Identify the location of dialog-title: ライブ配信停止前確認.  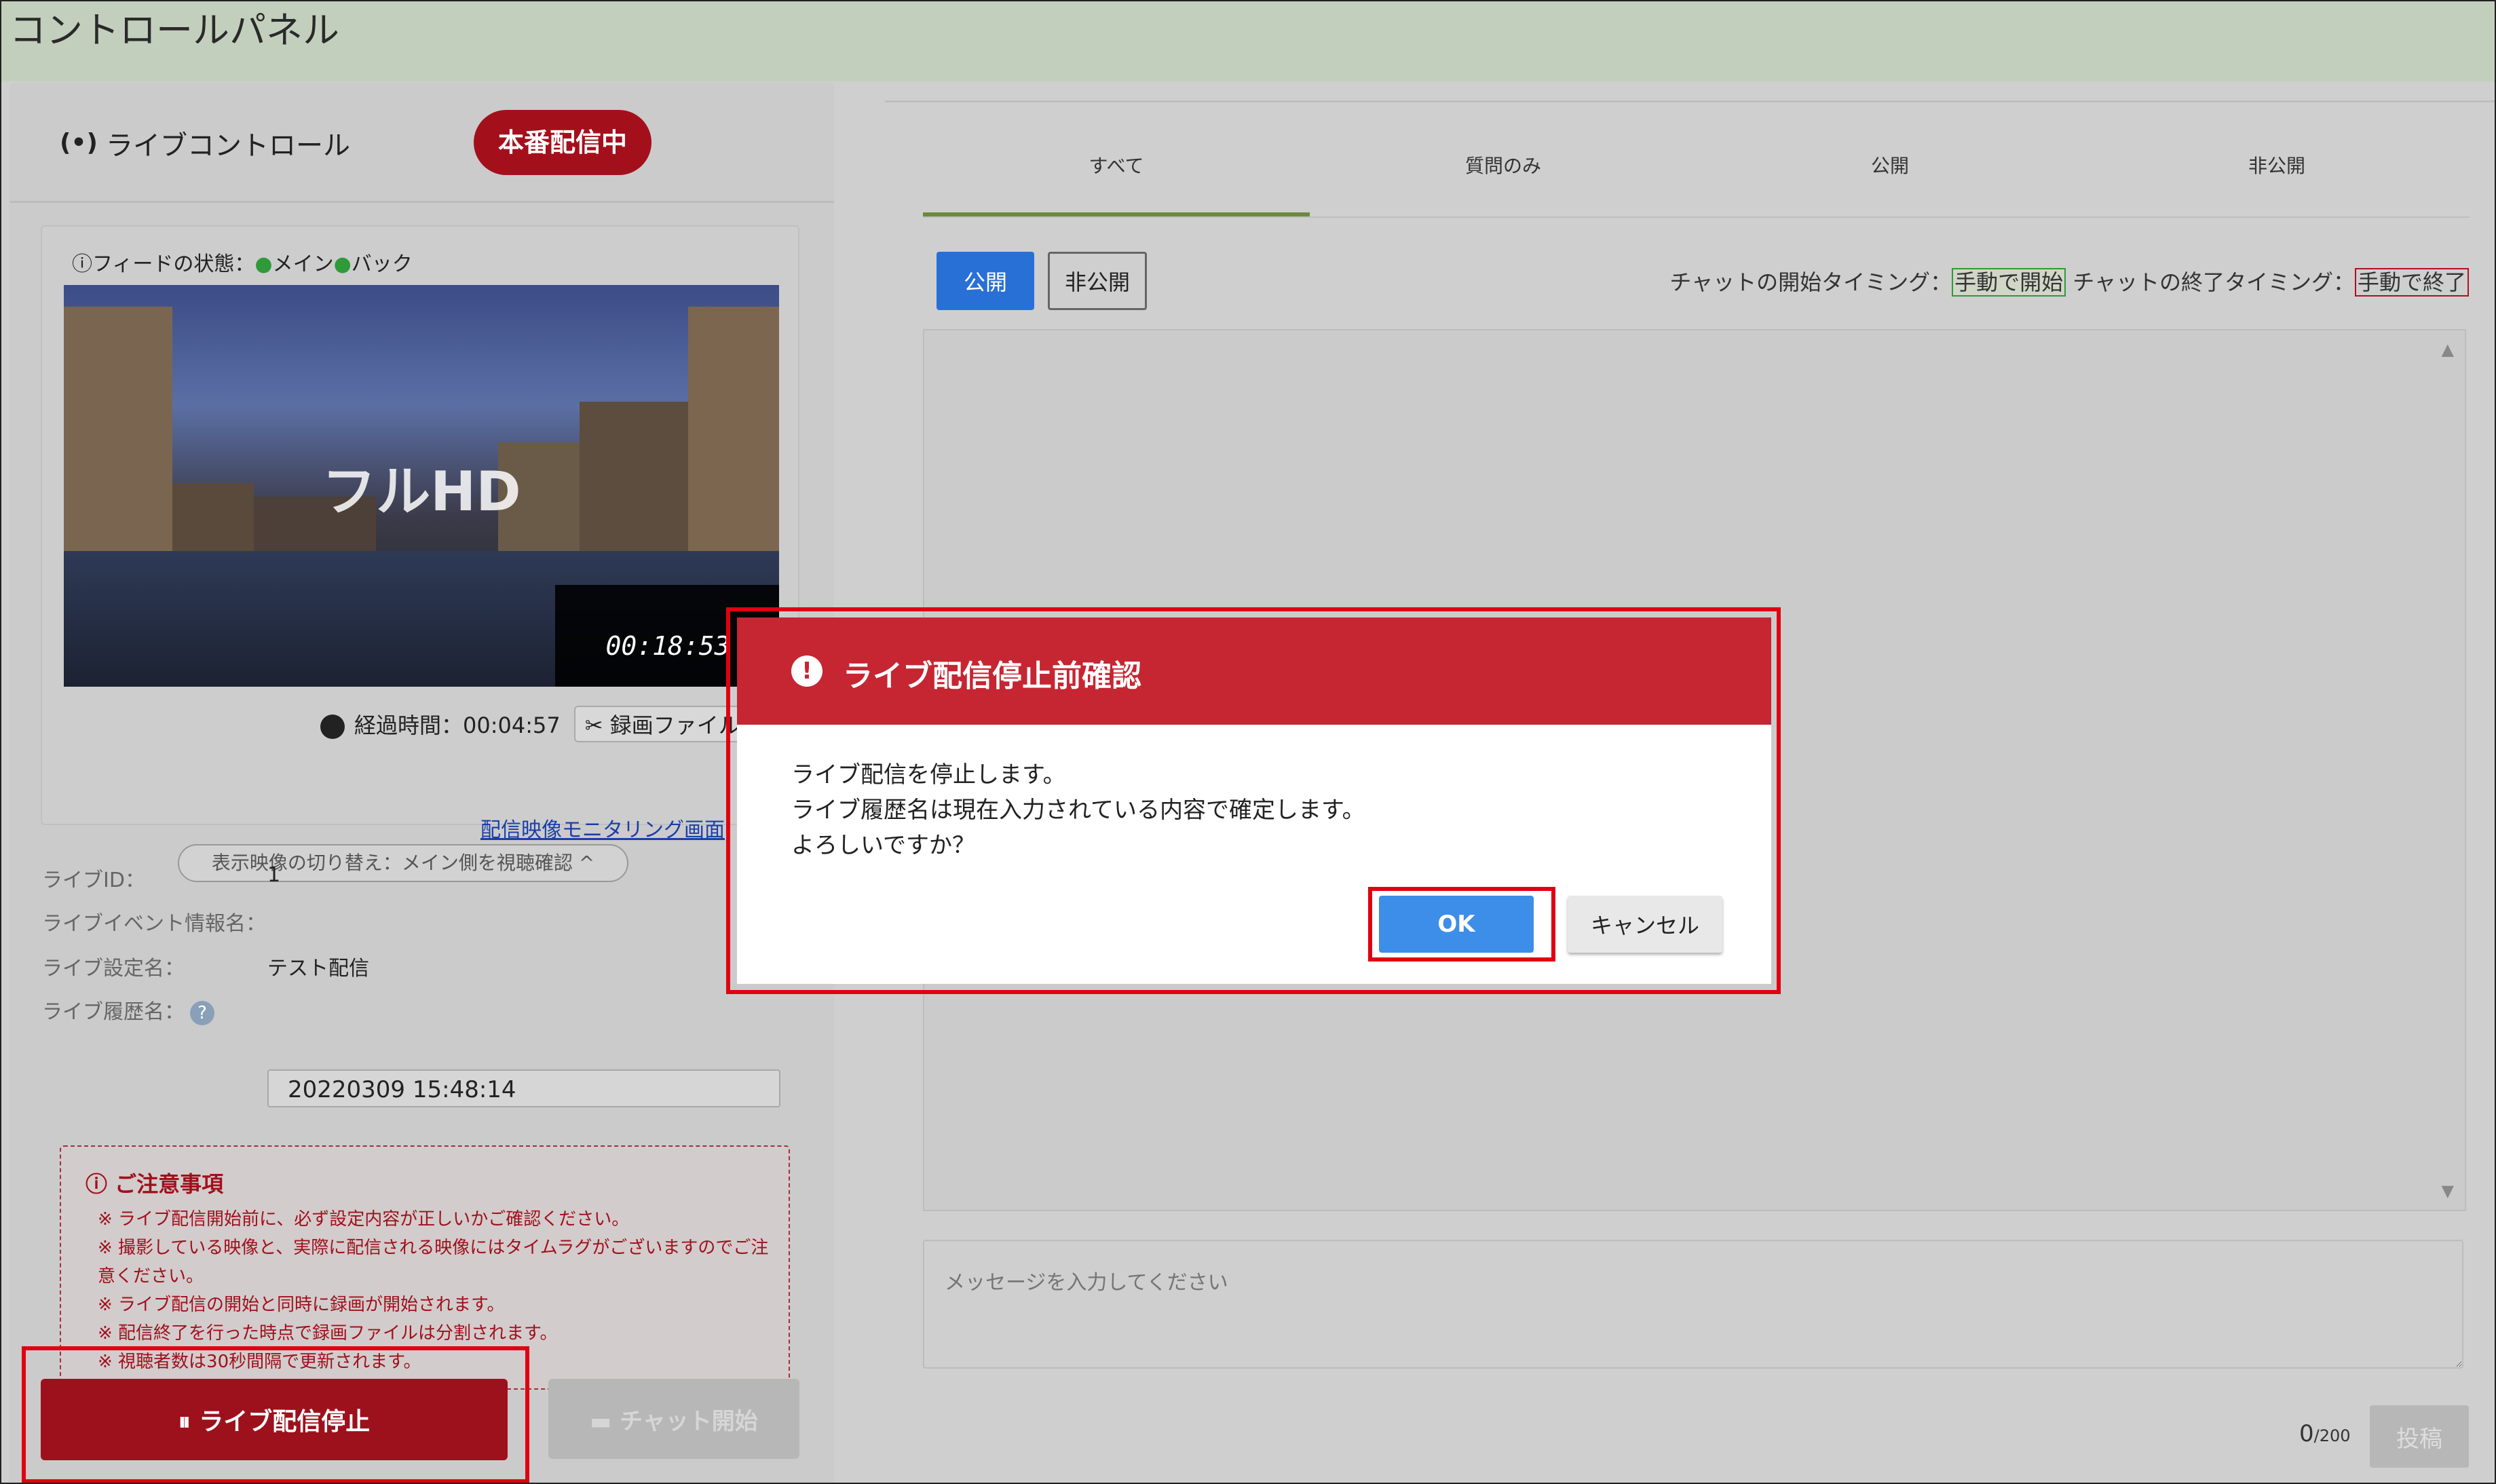
(992, 676).